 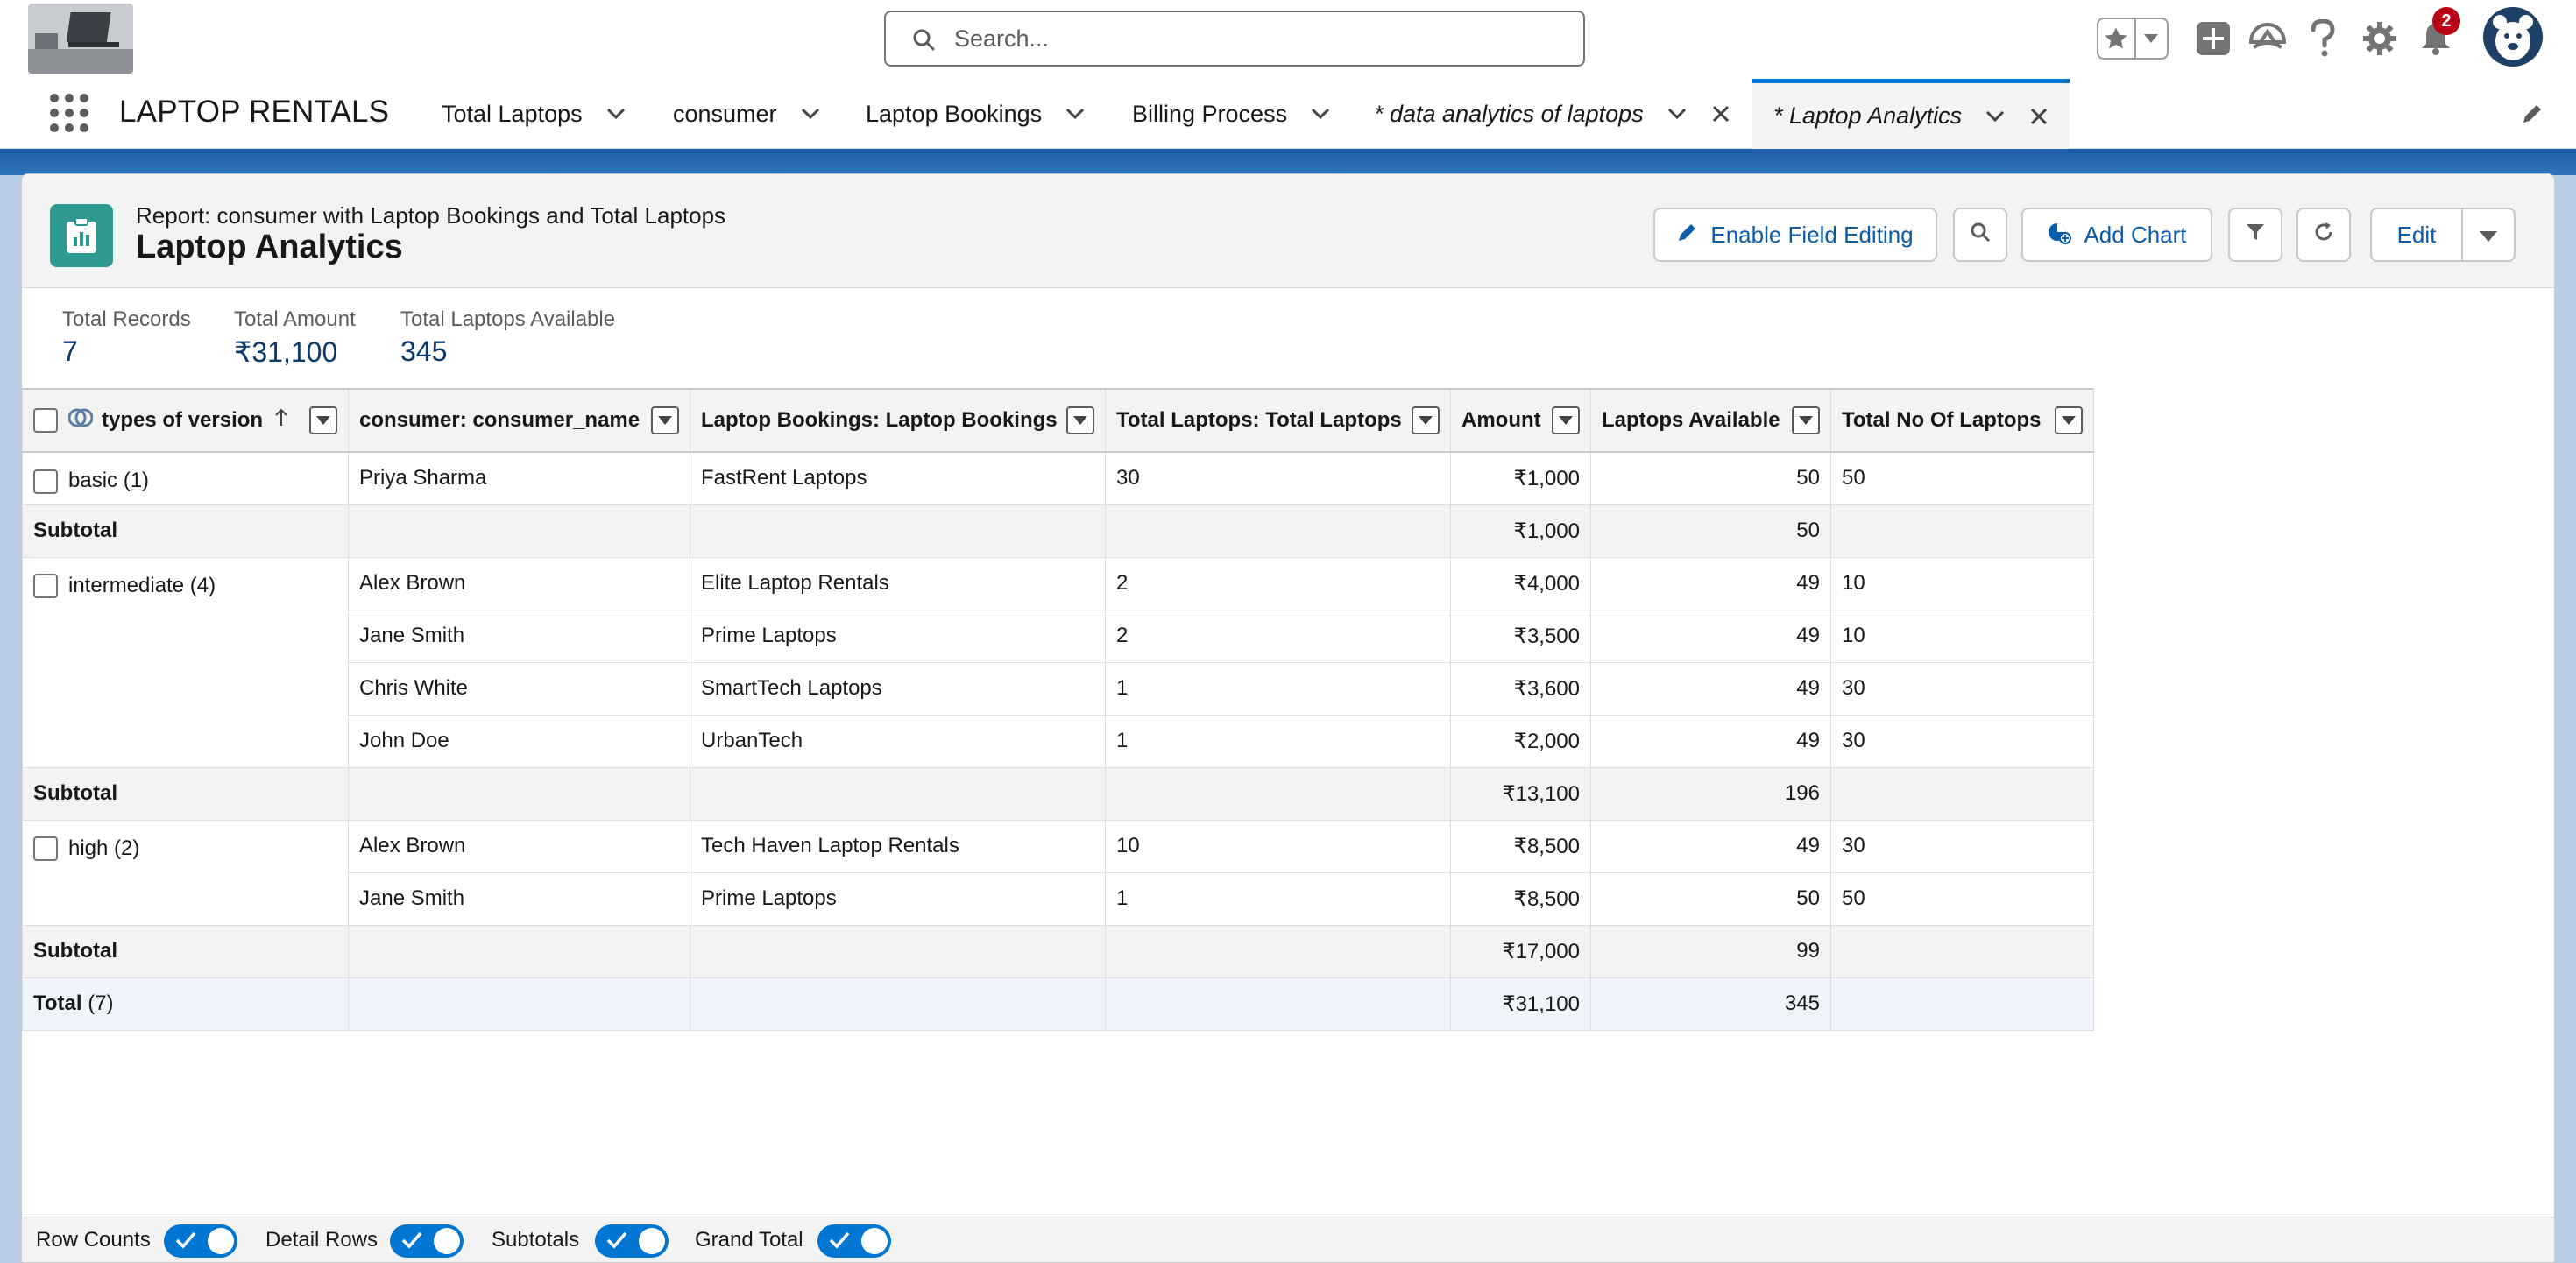 What do you see at coordinates (1710, 421) in the screenshot?
I see `column-header-laptops-available: Laptops Available` at bounding box center [1710, 421].